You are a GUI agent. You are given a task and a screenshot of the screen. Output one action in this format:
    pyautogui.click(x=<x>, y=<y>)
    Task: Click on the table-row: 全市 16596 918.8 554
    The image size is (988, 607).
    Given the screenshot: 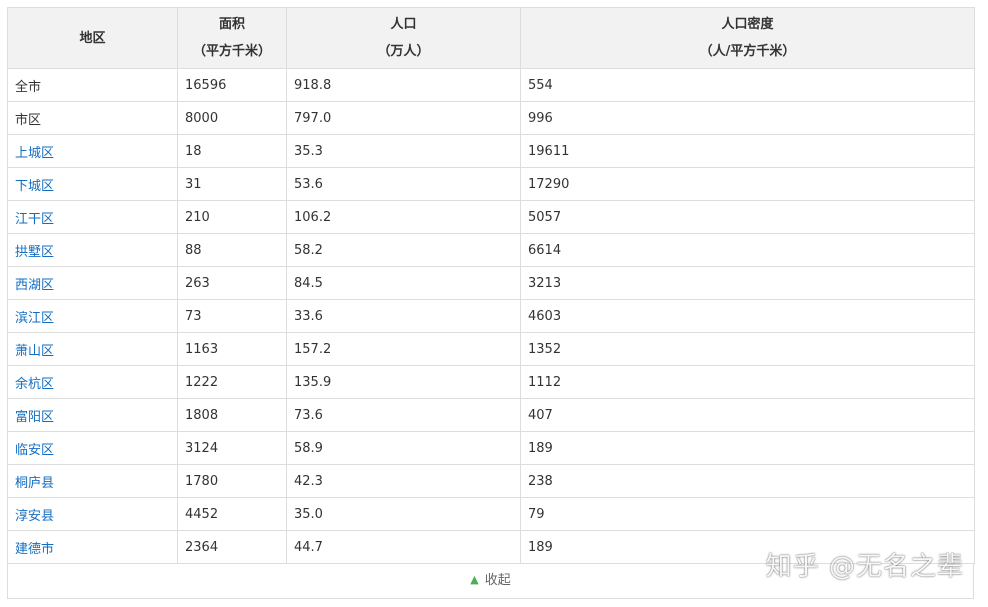 What is the action you would take?
    pyautogui.click(x=491, y=85)
    